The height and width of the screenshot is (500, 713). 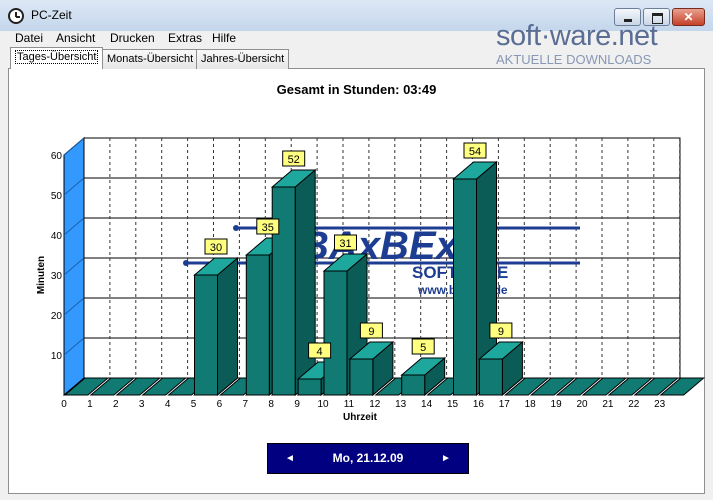 What do you see at coordinates (142, 404) in the screenshot?
I see `x-tick-label: 3` at bounding box center [142, 404].